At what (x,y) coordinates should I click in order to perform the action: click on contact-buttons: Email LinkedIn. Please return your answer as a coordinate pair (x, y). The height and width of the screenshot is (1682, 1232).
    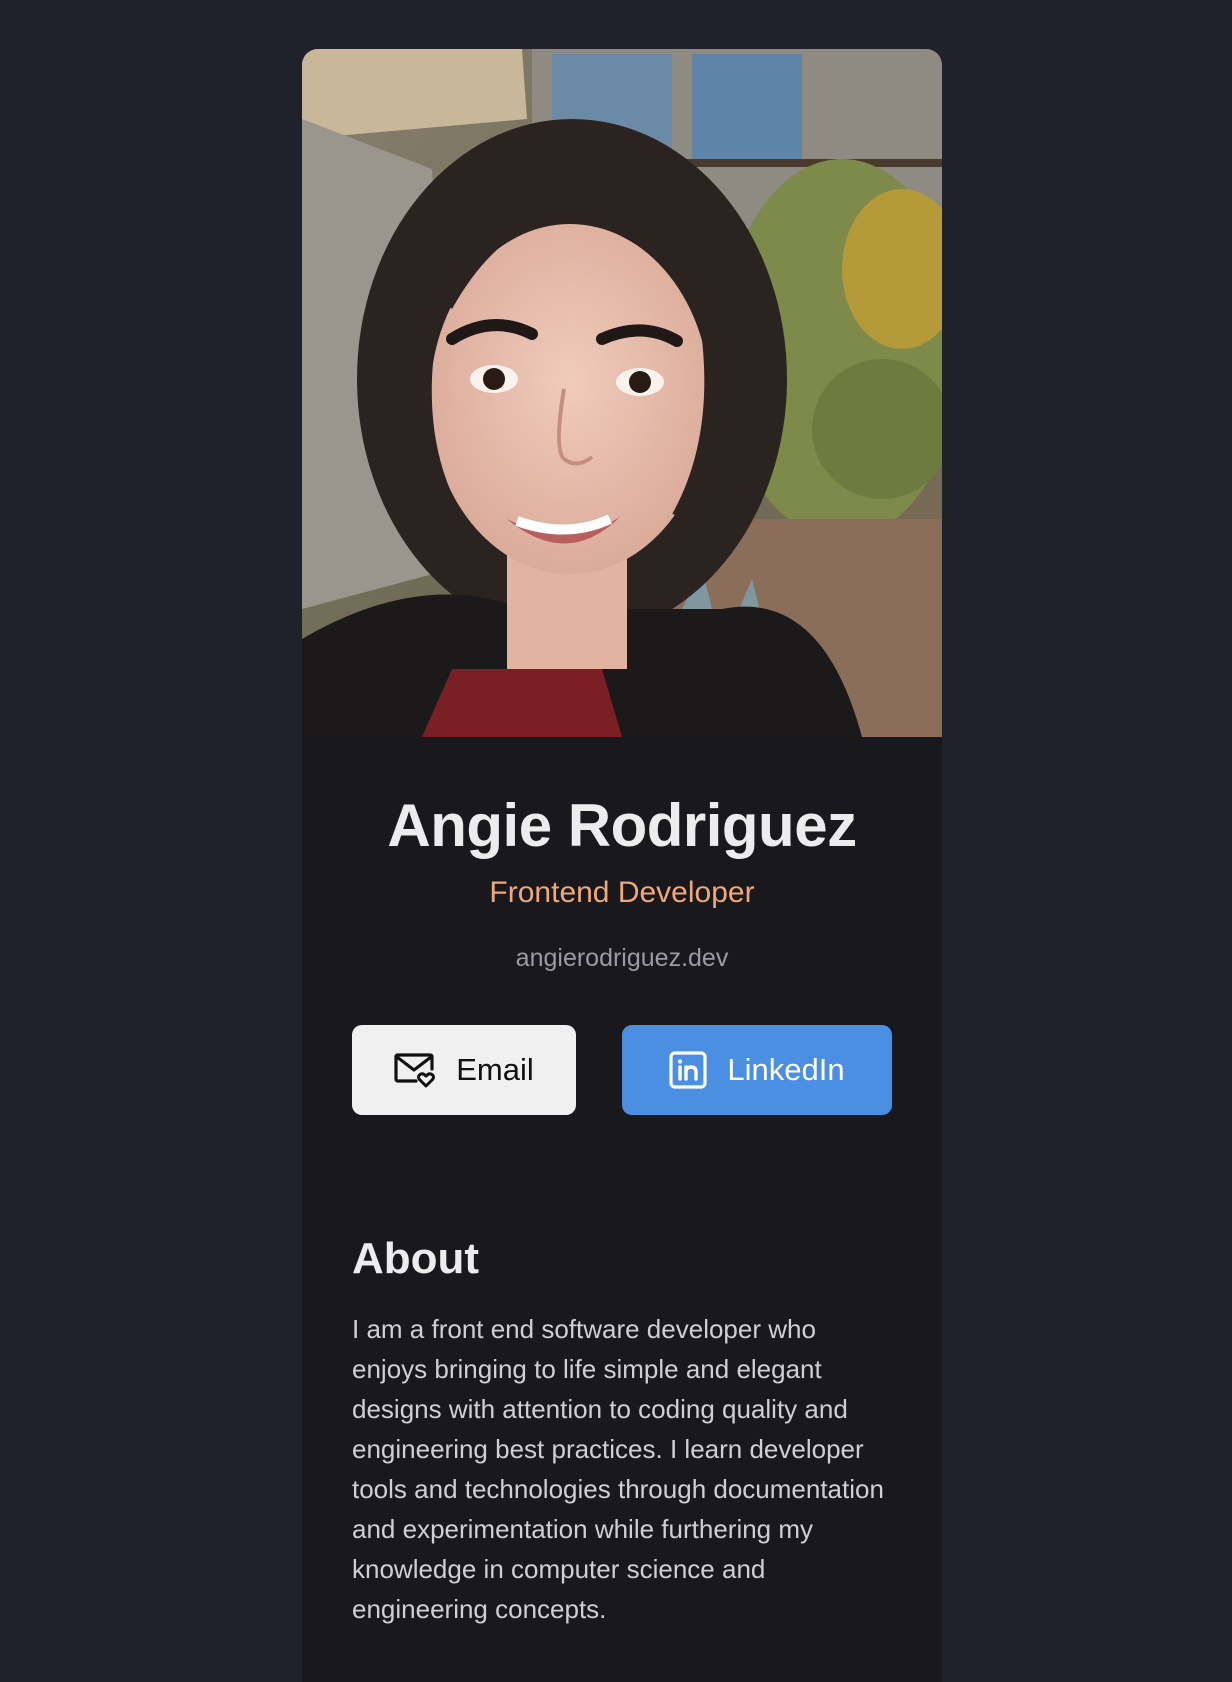
    Looking at the image, I should click on (622, 1070).